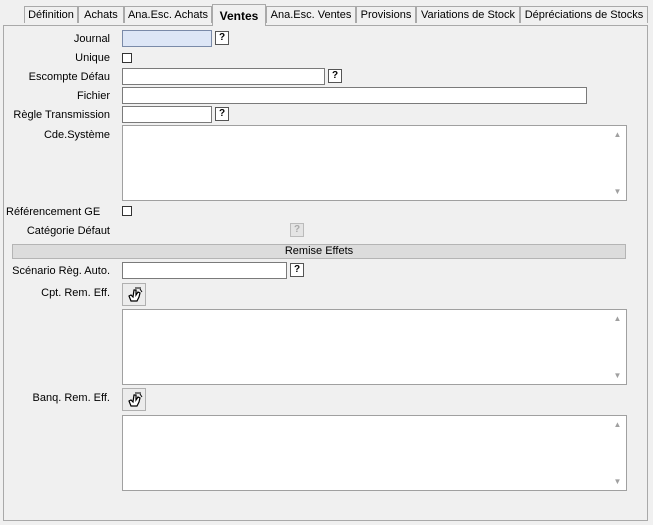 The width and height of the screenshot is (653, 525). Describe the element at coordinates (468, 14) in the screenshot. I see `tab-variations-de-stock: Variations de Stock` at that location.